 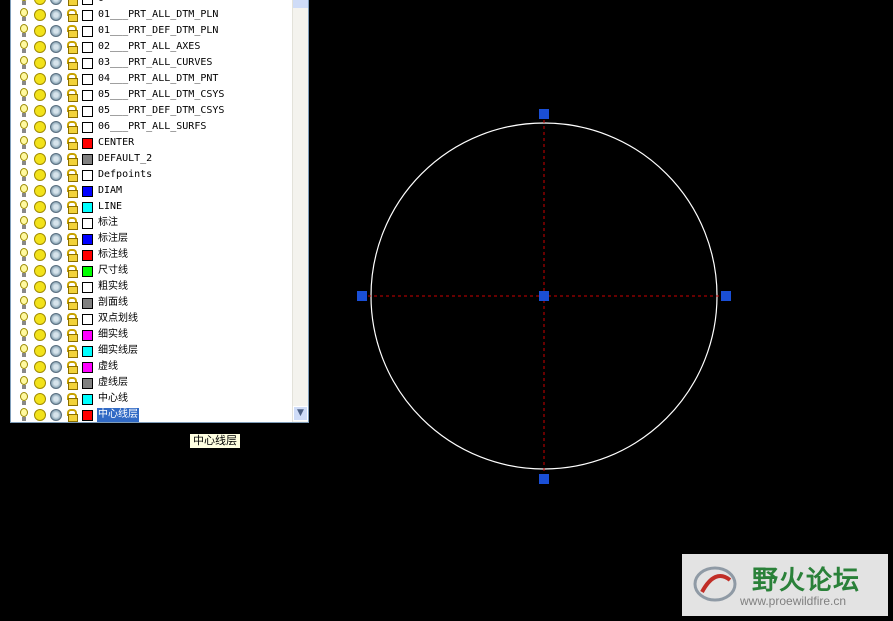 What do you see at coordinates (152, 191) in the screenshot?
I see `layer-row: DIAM` at bounding box center [152, 191].